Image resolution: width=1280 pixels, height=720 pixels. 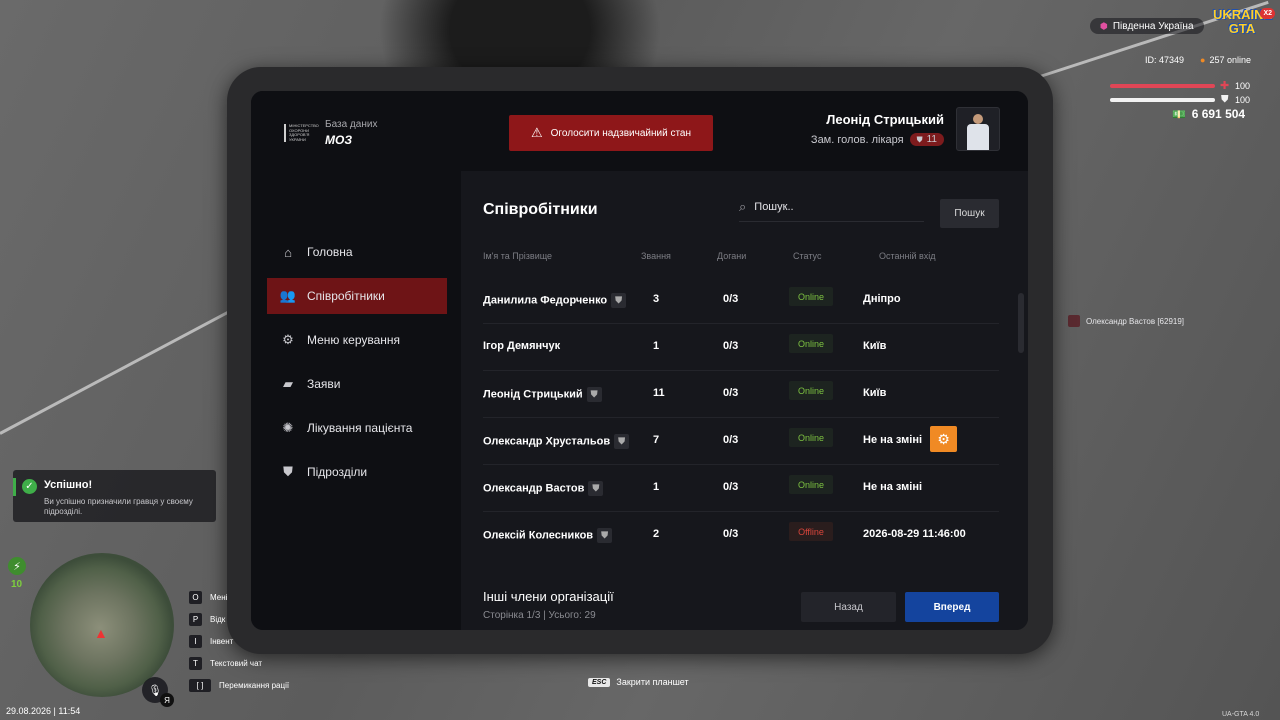 I want to click on sidebar-item-label: Співробітники, so click(x=346, y=296).